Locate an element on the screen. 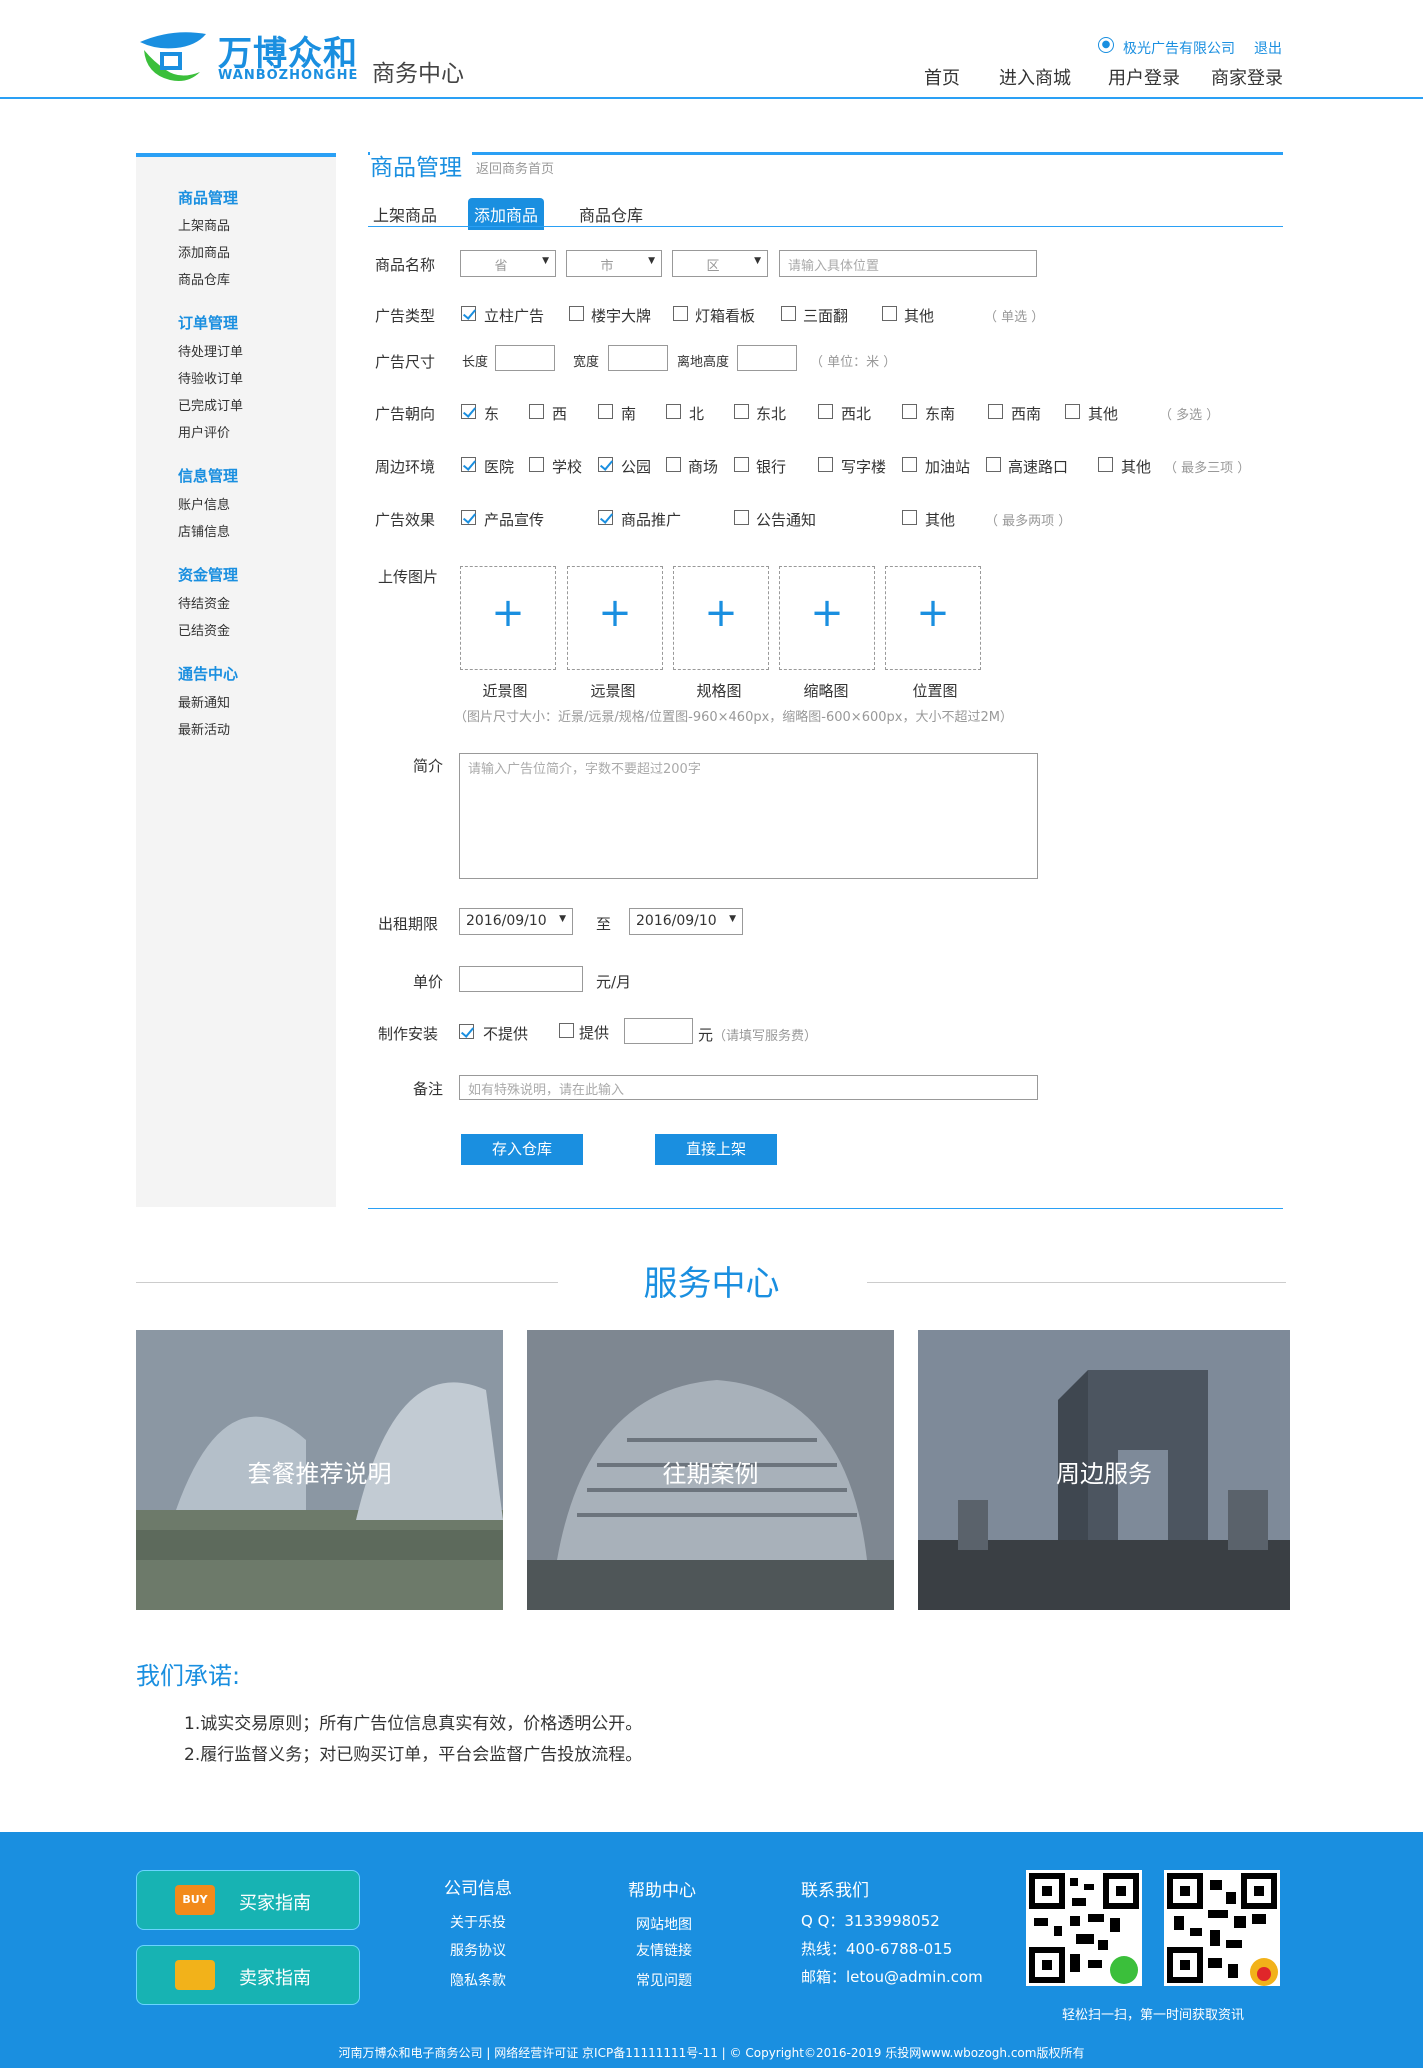 The width and height of the screenshot is (1423, 2068). buyer-guide-button: BUY 买家指南 is located at coordinates (248, 1900).